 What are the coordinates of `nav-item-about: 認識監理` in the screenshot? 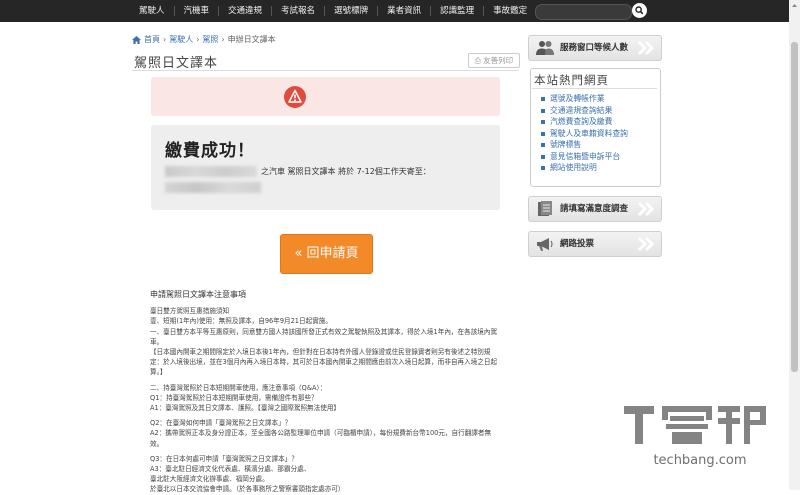 It's located at (456, 11).